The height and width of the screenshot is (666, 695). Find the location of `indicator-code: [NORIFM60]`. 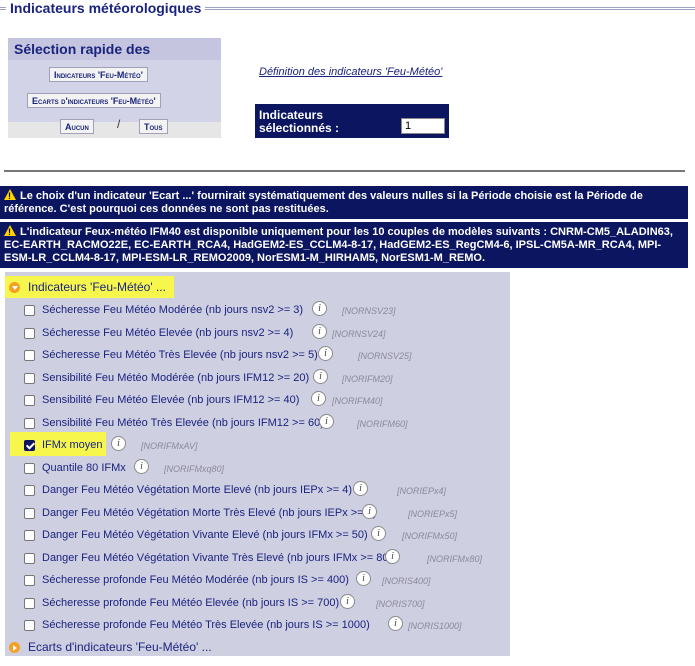

indicator-code: [NORIFM60] is located at coordinates (382, 423).